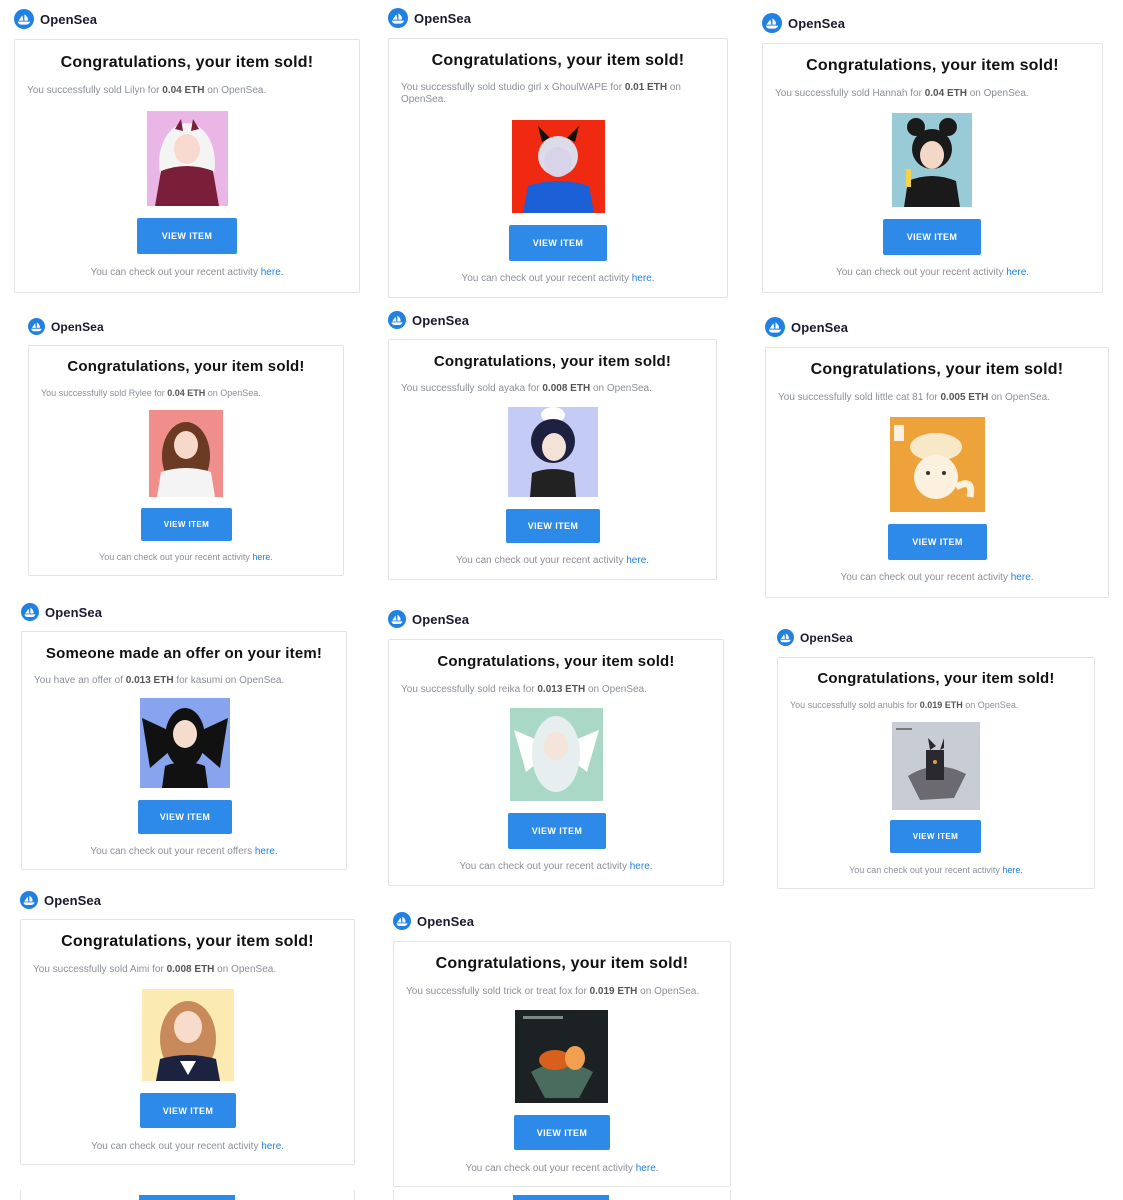  Describe the element at coordinates (149, 680) in the screenshot. I see `offer-amount: 0.013 ETH` at that location.